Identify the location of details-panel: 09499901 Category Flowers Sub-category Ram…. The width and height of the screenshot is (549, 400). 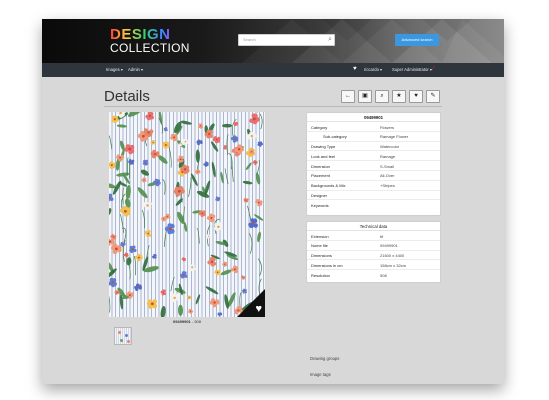
(373, 164).